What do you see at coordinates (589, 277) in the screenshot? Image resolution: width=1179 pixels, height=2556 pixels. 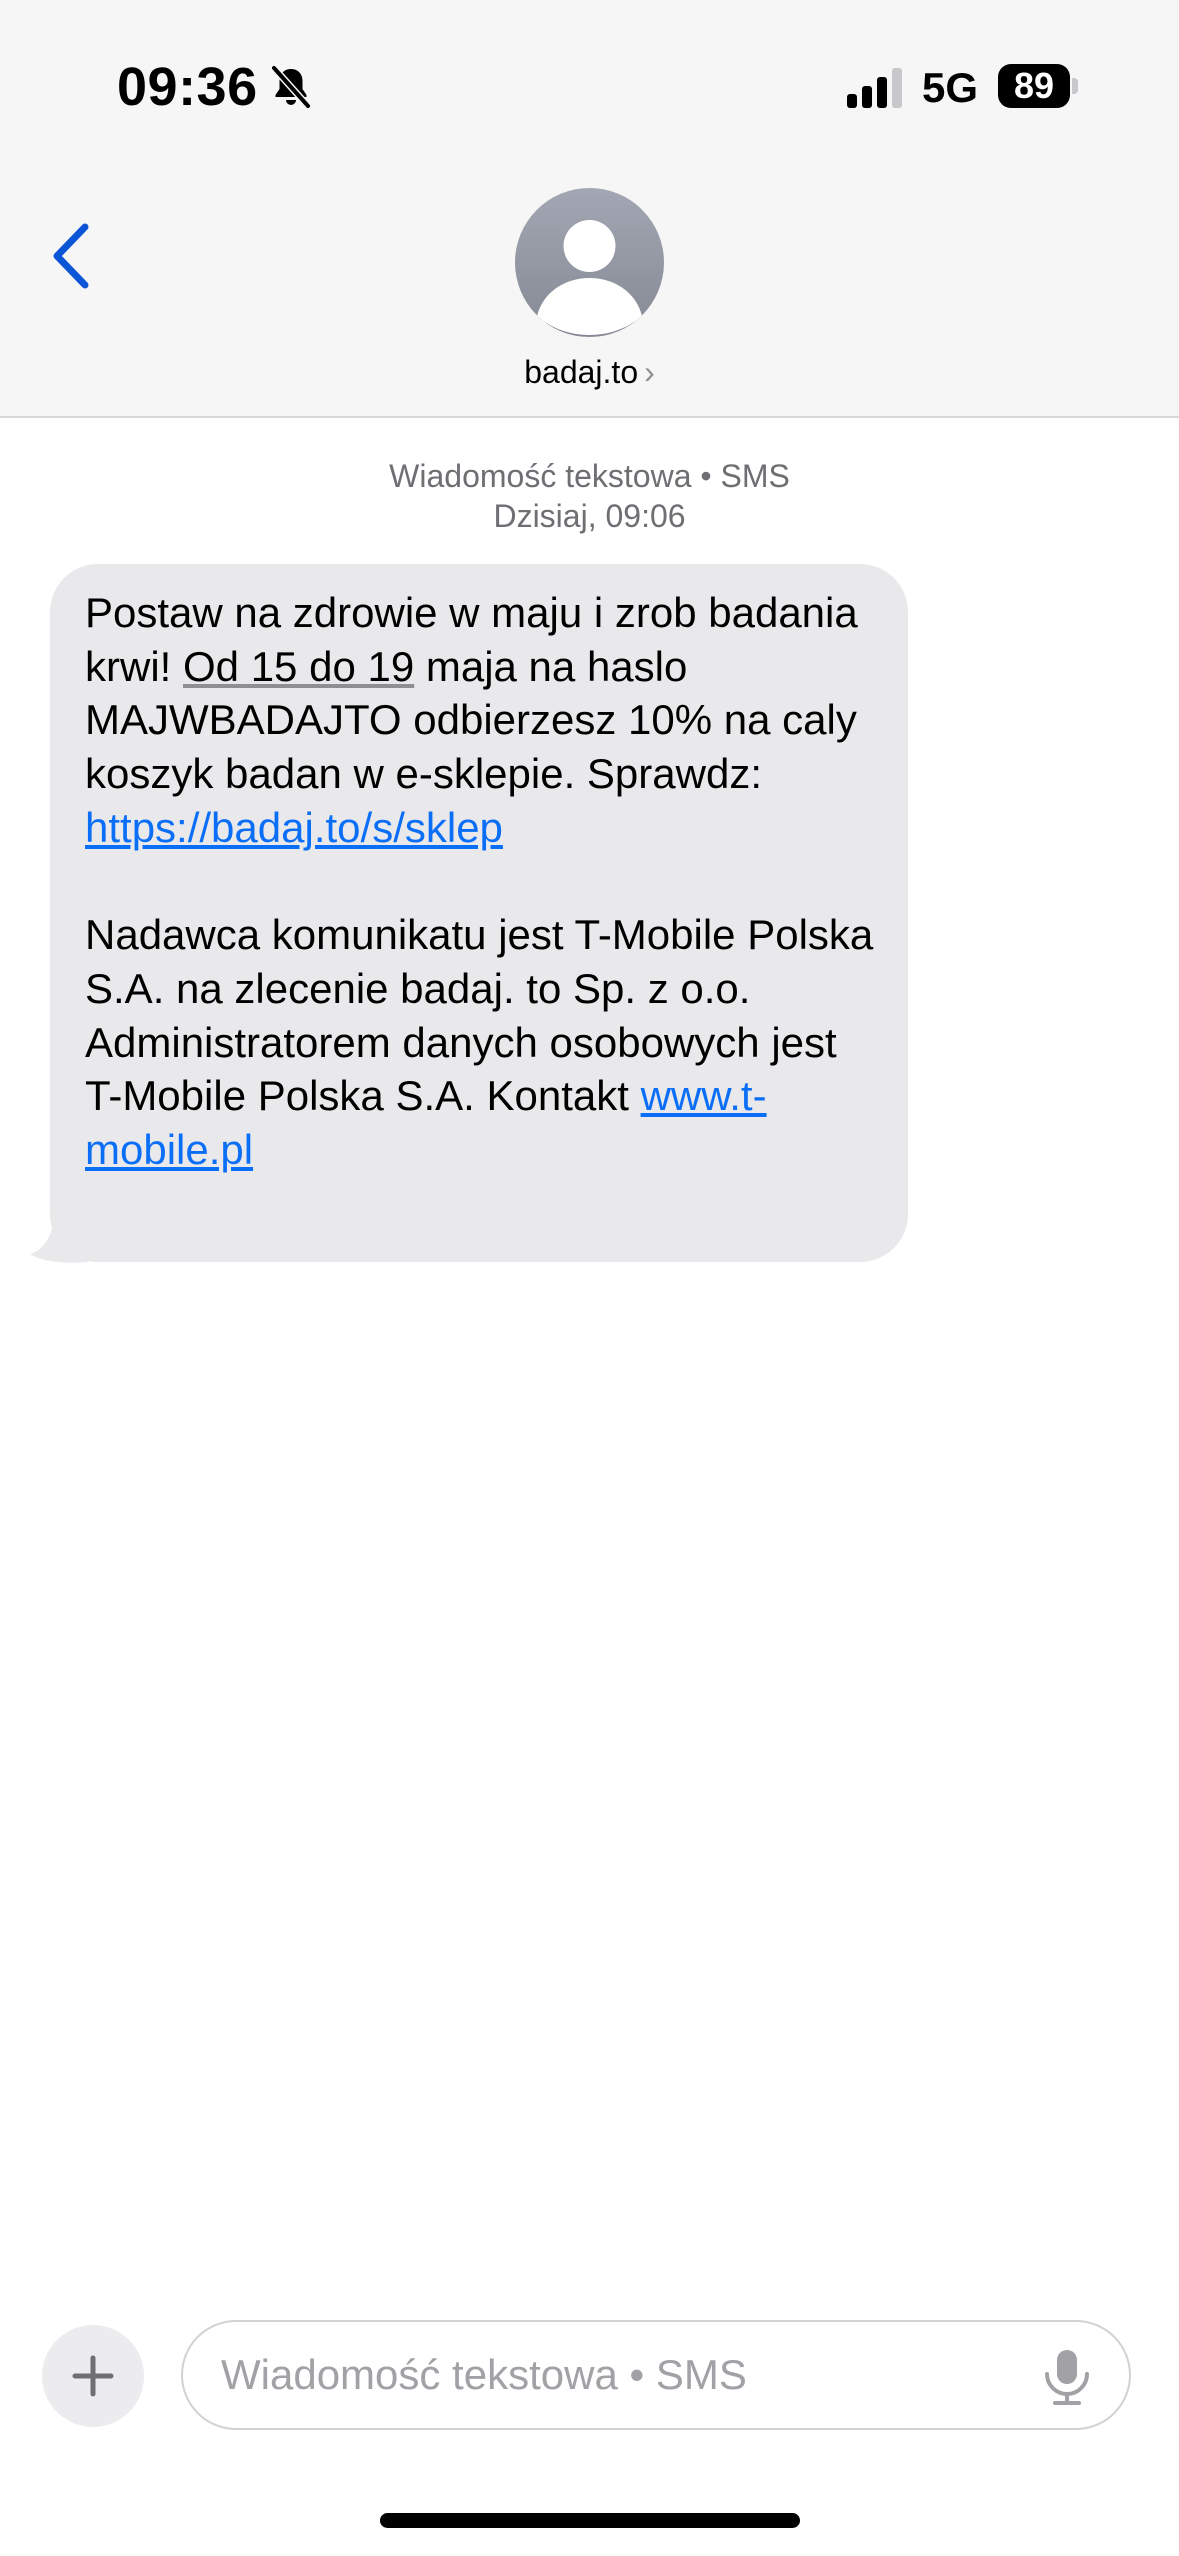 I see `person-icon` at bounding box center [589, 277].